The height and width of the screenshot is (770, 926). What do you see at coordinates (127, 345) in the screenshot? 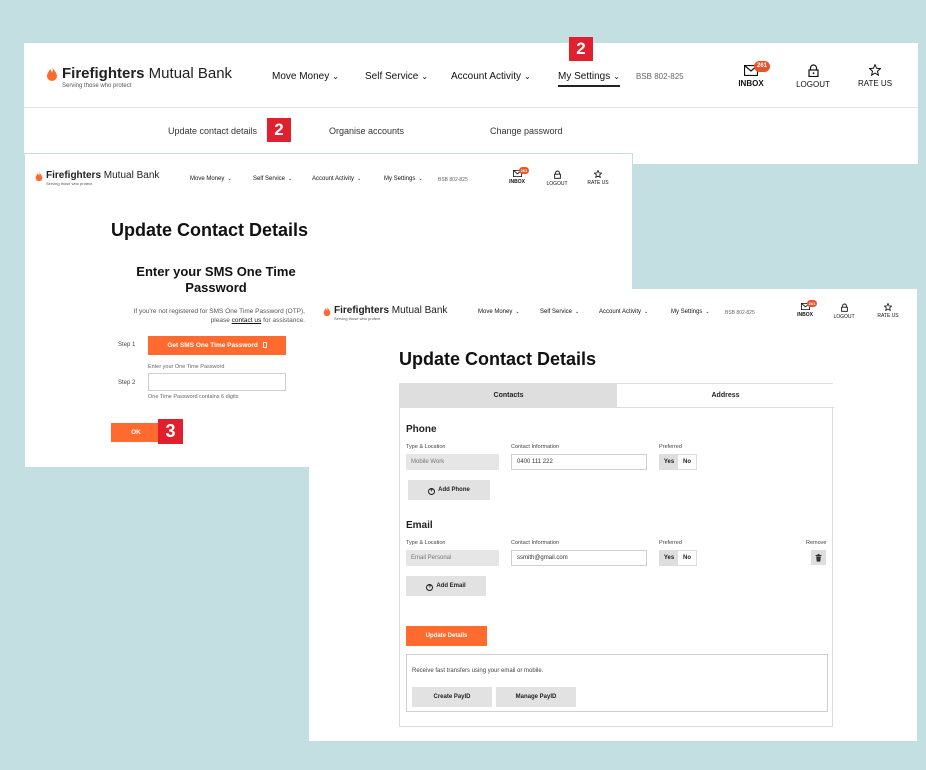
I see `step1-label: Step 1` at bounding box center [127, 345].